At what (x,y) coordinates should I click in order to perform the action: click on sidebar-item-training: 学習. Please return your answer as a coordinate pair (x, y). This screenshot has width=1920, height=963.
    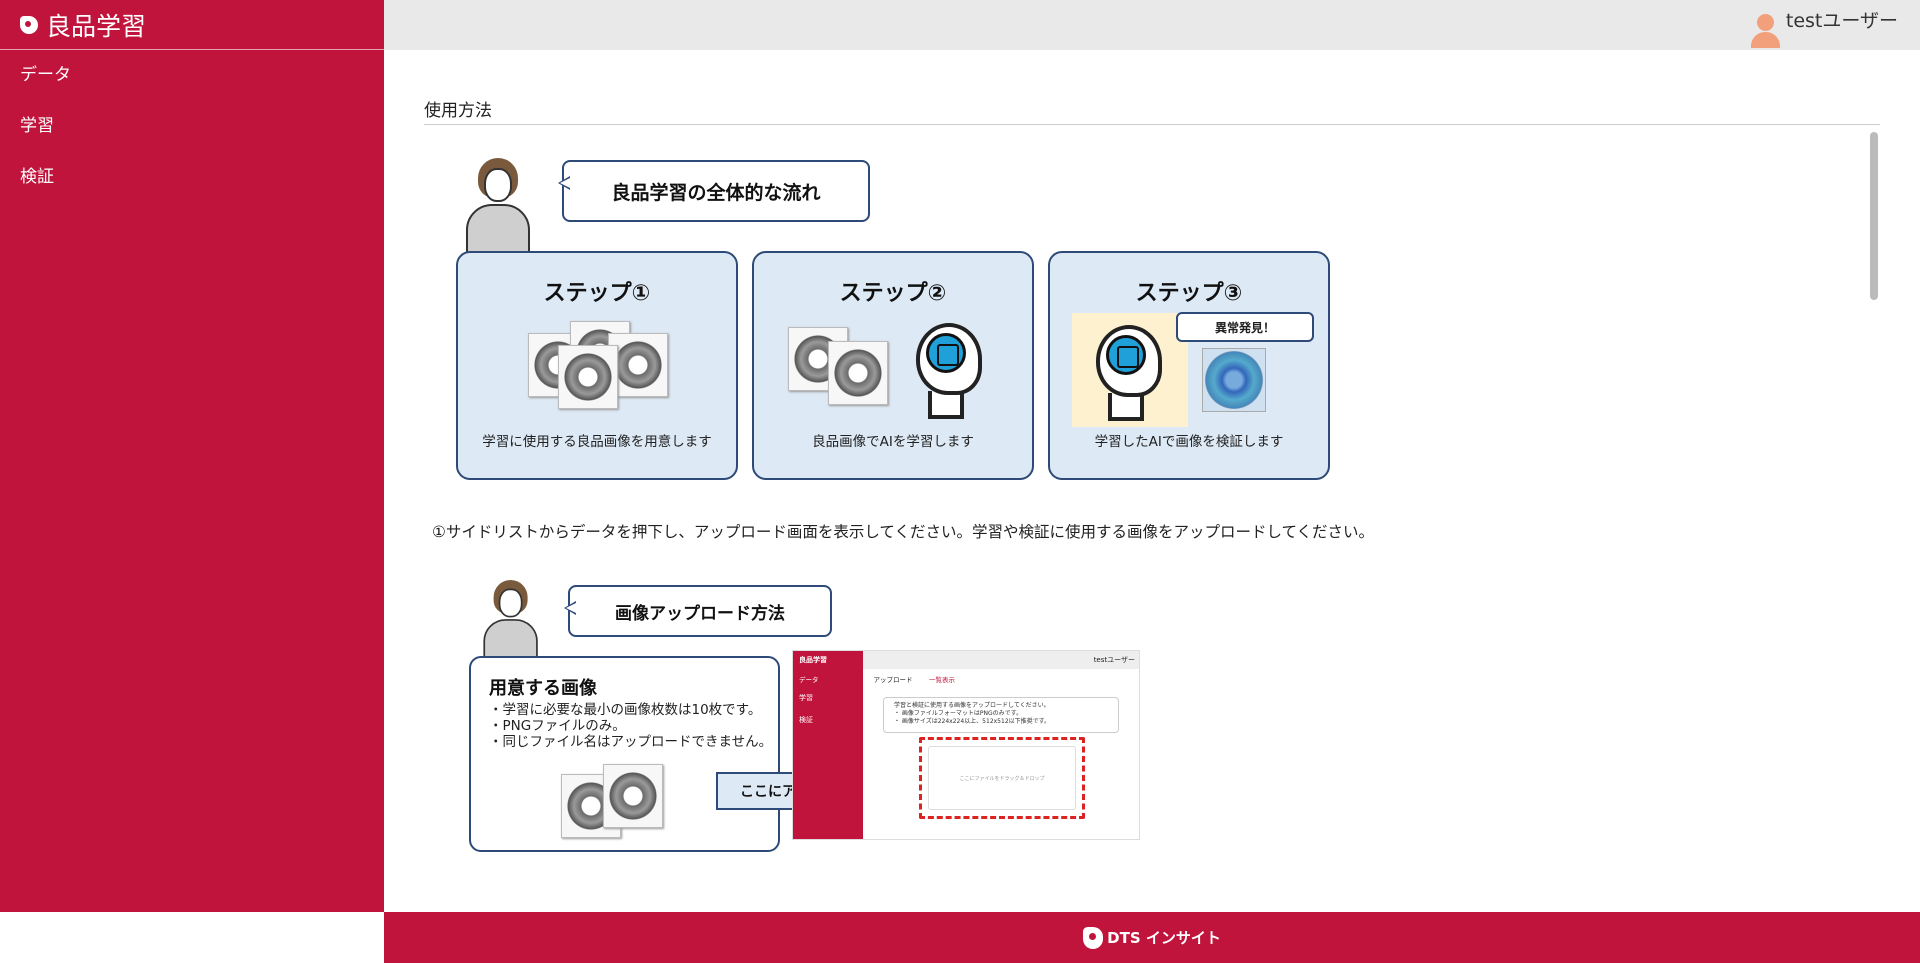
    Looking at the image, I should click on (192, 126).